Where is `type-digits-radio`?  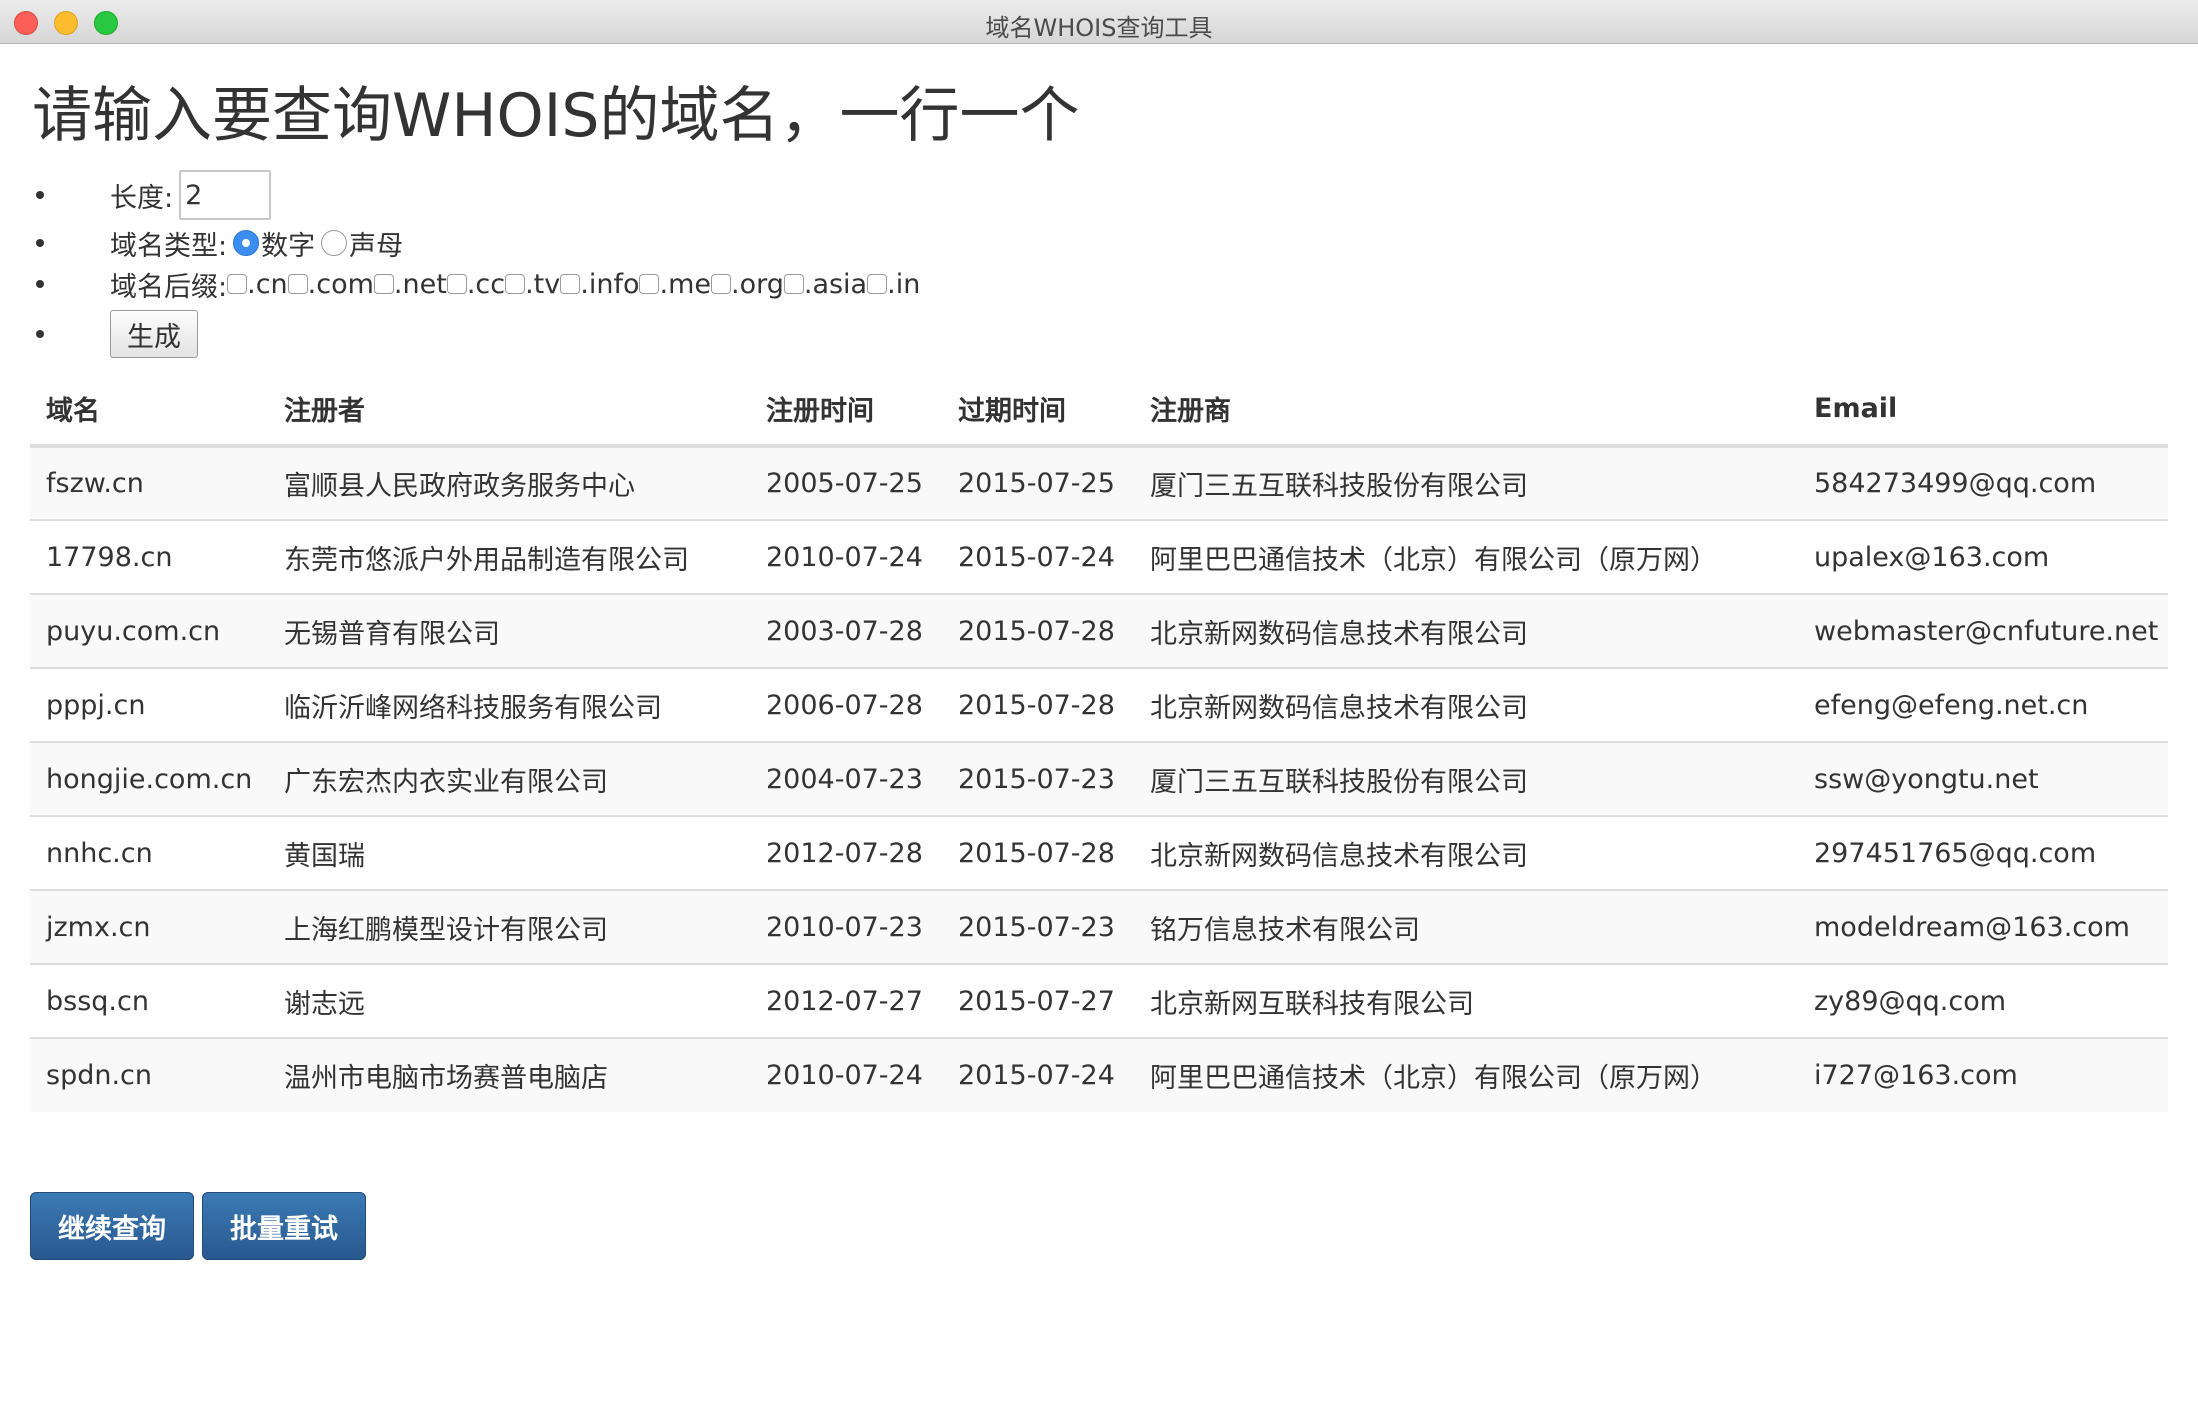
type-digits-radio is located at coordinates (246, 243).